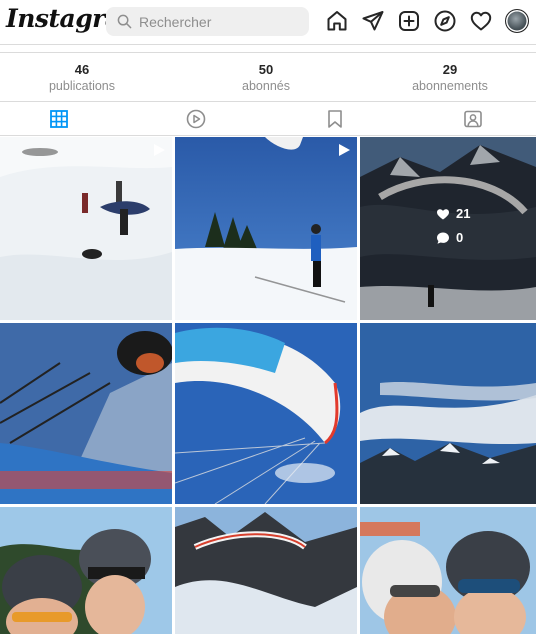 The height and width of the screenshot is (634, 536). What do you see at coordinates (481, 21) in the screenshot?
I see `activity-heart-icon` at bounding box center [481, 21].